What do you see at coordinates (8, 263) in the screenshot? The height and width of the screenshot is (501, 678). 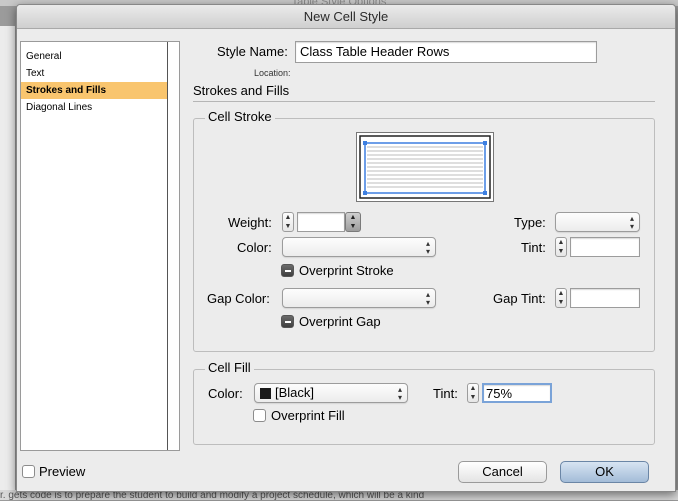 I see `background-window-edge` at bounding box center [8, 263].